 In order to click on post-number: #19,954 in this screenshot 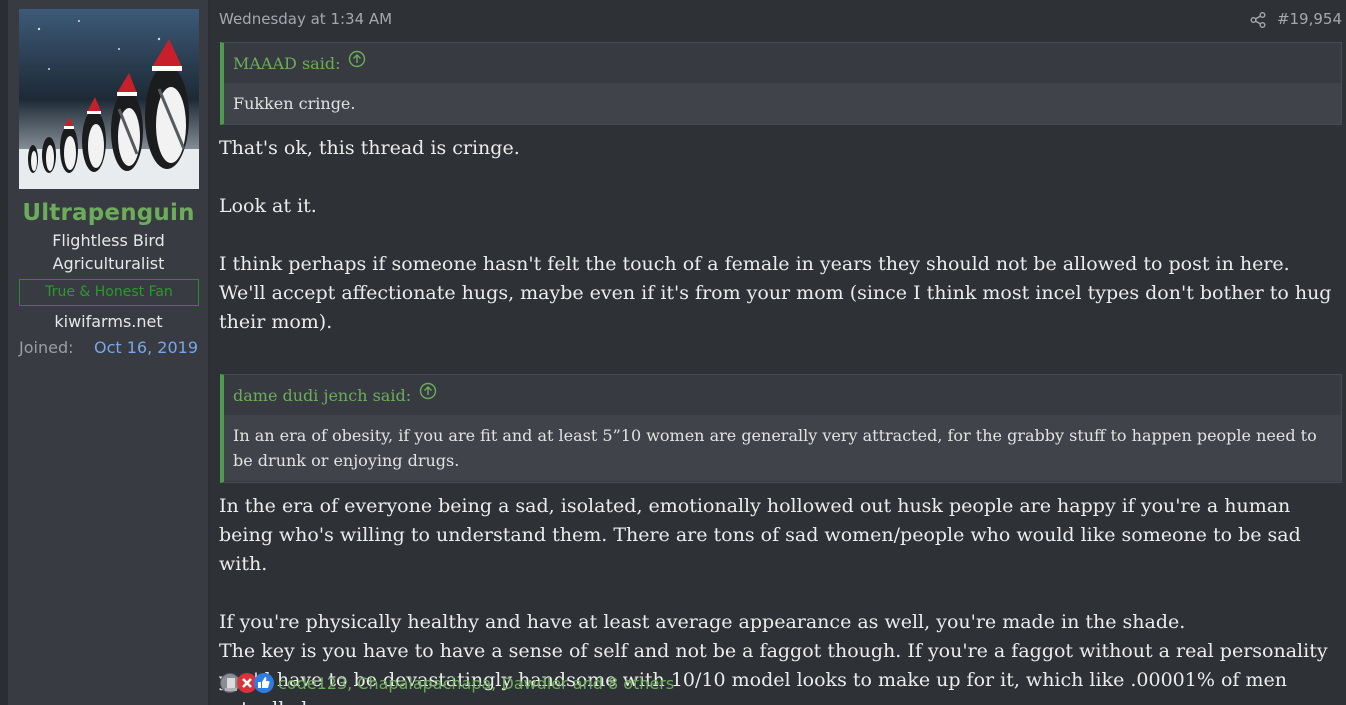, I will do `click(1309, 19)`.